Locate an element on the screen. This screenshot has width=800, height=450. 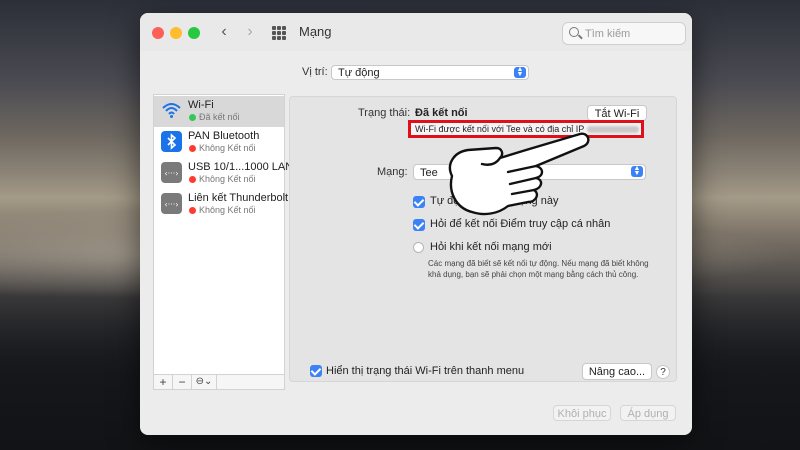
pointing-hand-icon is located at coordinates (519, 174).